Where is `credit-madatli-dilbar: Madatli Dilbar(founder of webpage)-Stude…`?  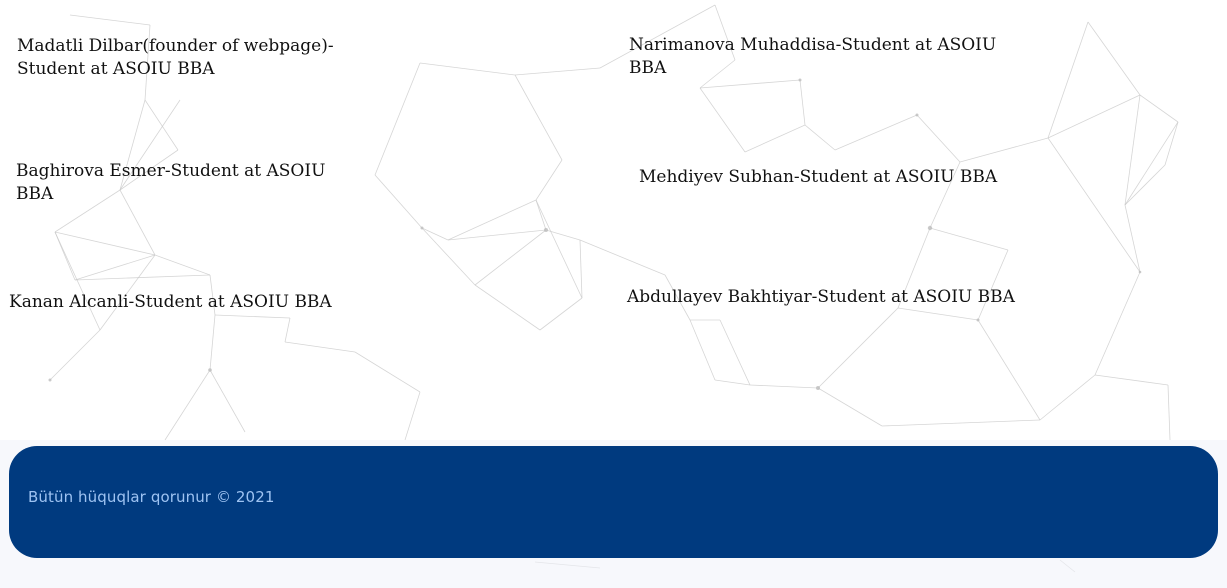
credit-madatli-dilbar: Madatli Dilbar(founder of webpage)-Stude… is located at coordinates (175, 57).